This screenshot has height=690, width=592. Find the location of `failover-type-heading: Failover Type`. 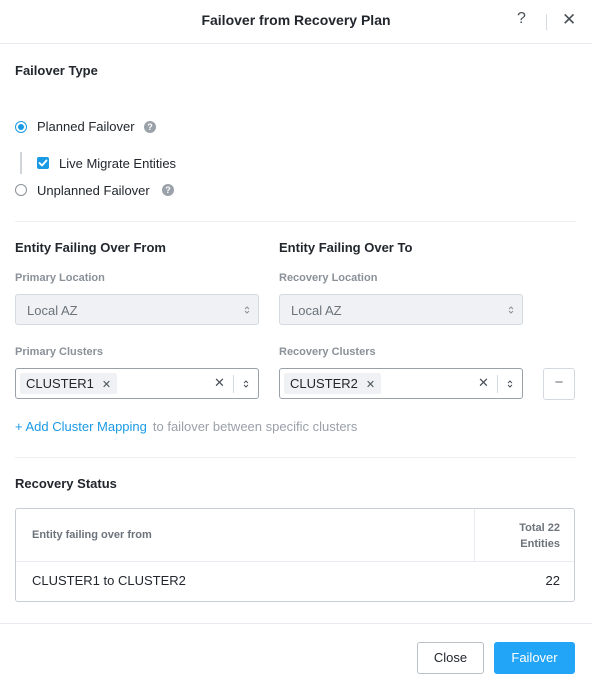

failover-type-heading: Failover Type is located at coordinates (56, 70).